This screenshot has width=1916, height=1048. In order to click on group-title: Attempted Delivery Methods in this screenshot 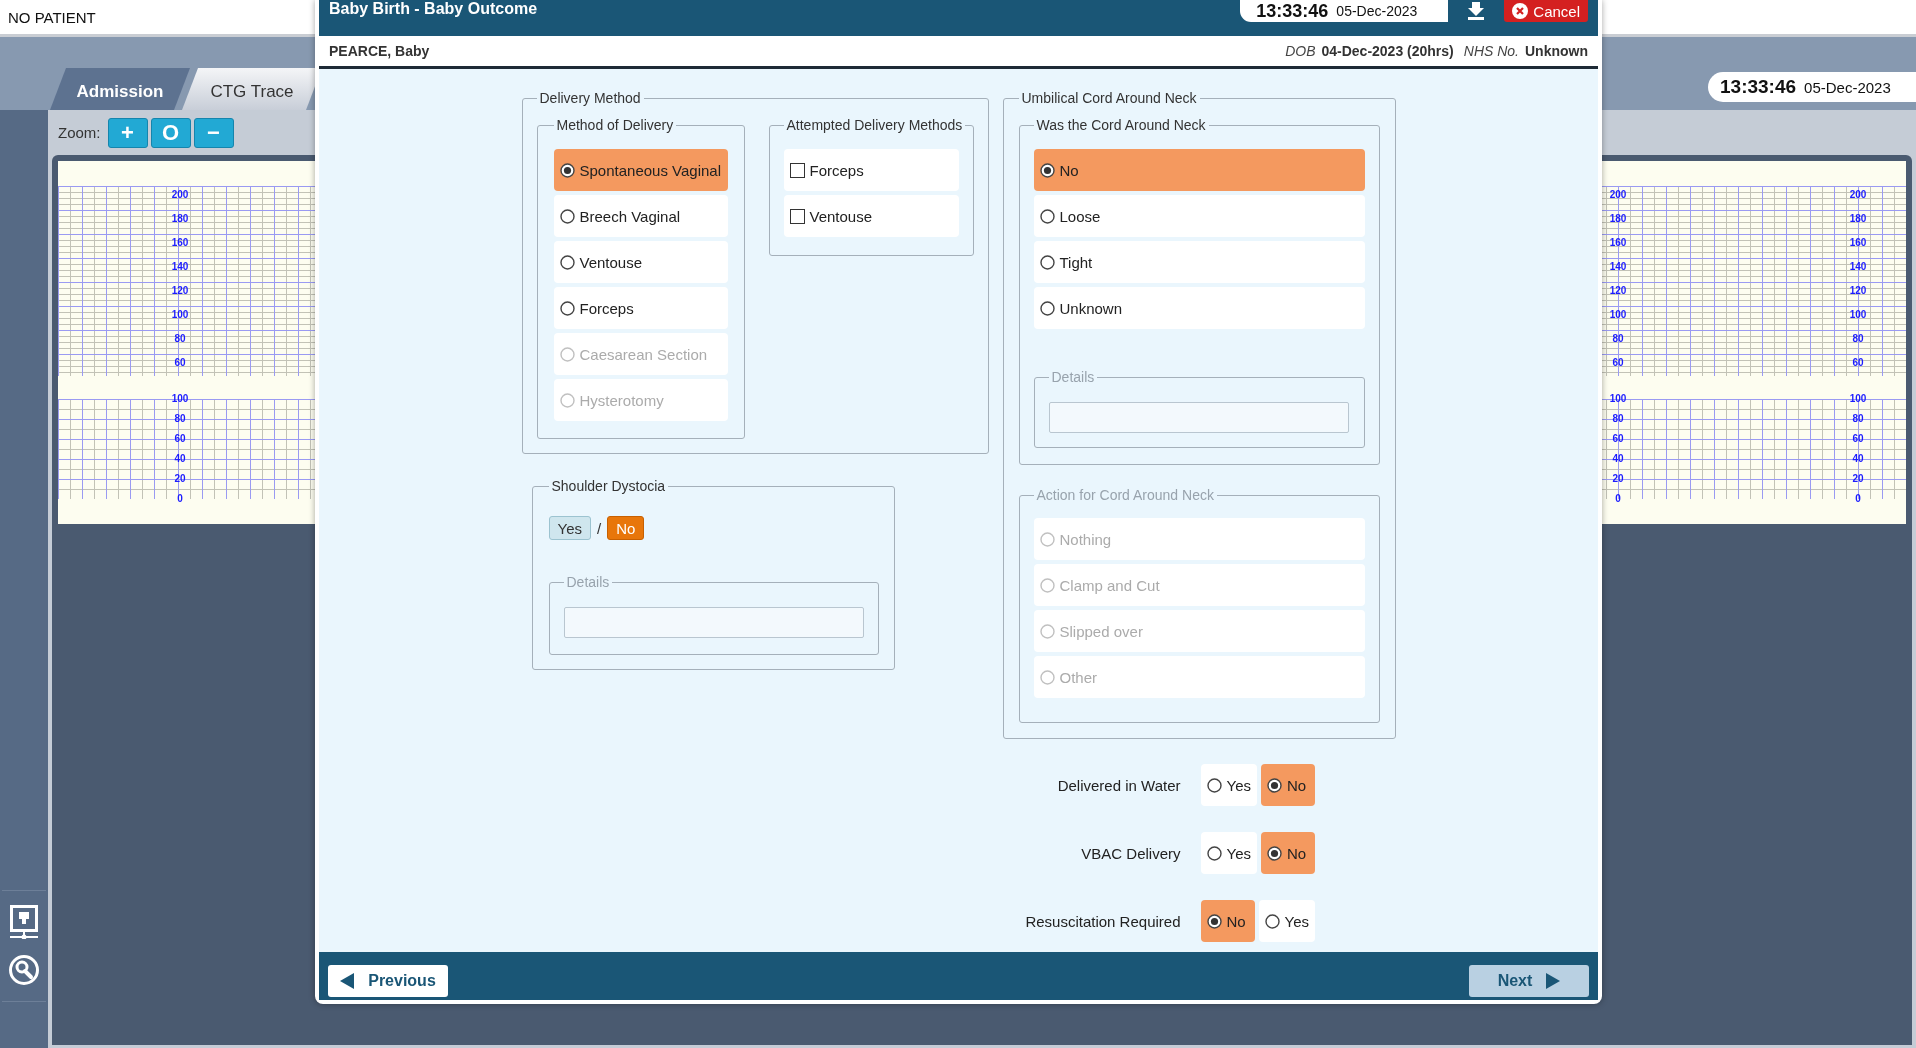, I will do `click(874, 125)`.